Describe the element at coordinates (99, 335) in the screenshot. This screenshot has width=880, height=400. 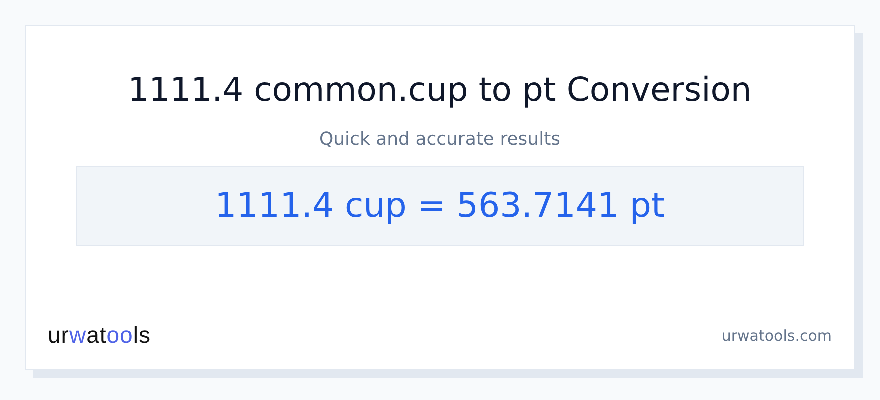
I see `logo: urwatools` at that location.